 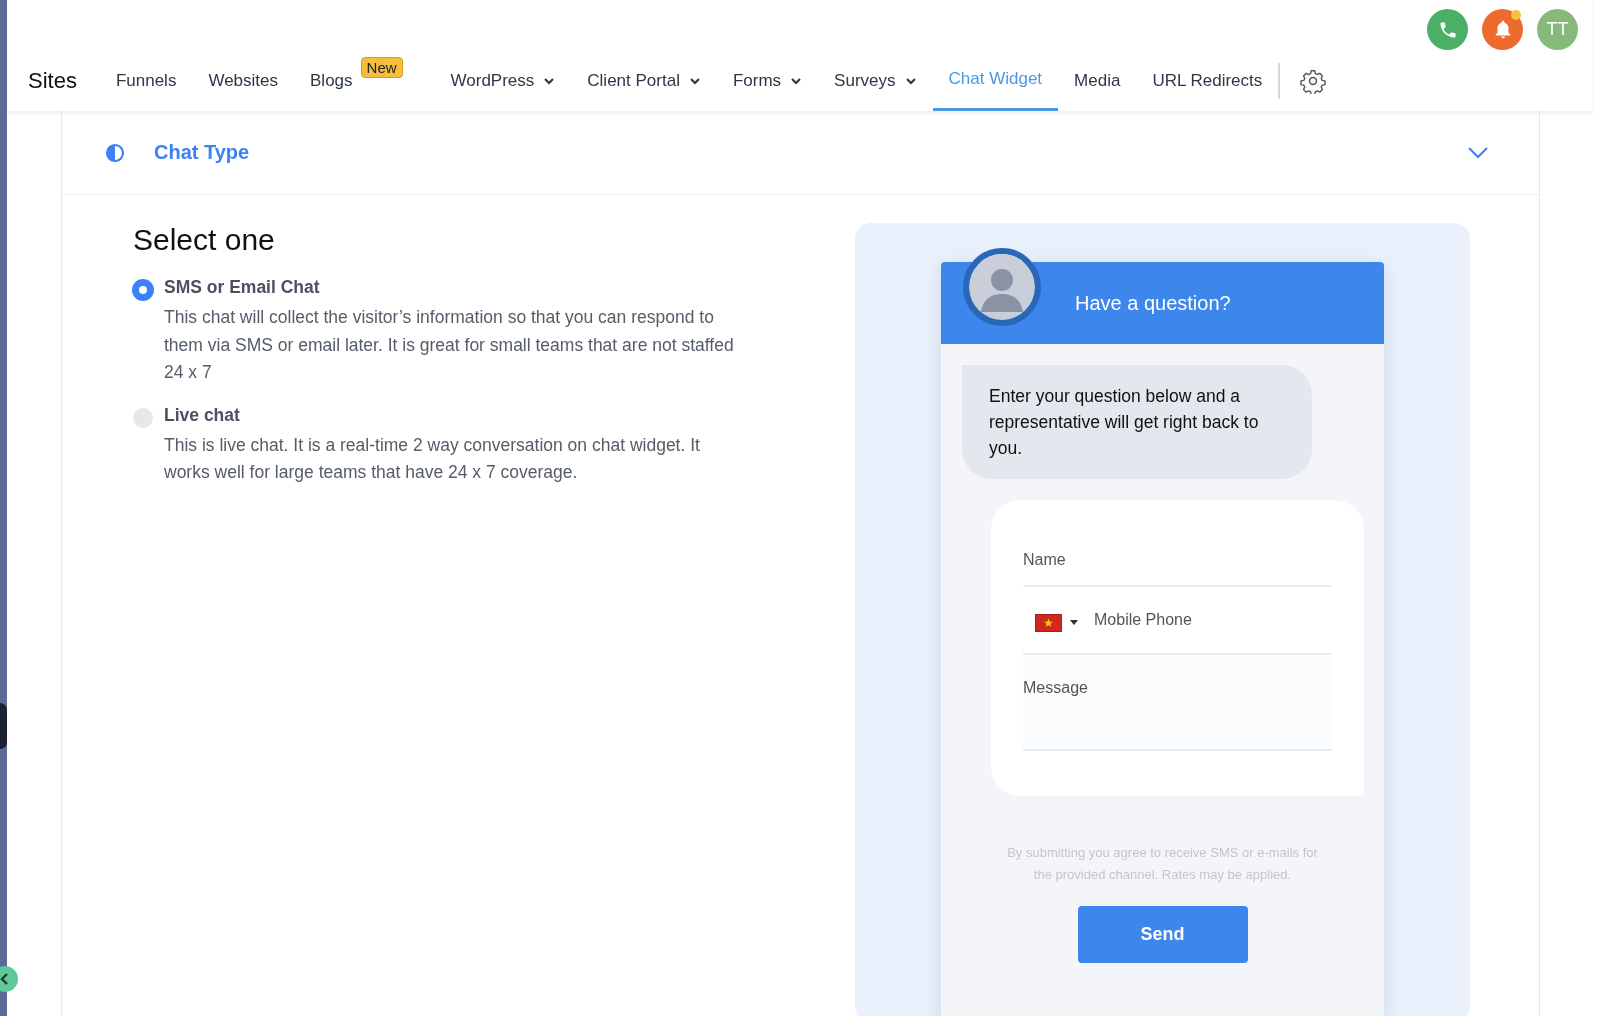 I want to click on nav-tab: Surveys, so click(x=875, y=81).